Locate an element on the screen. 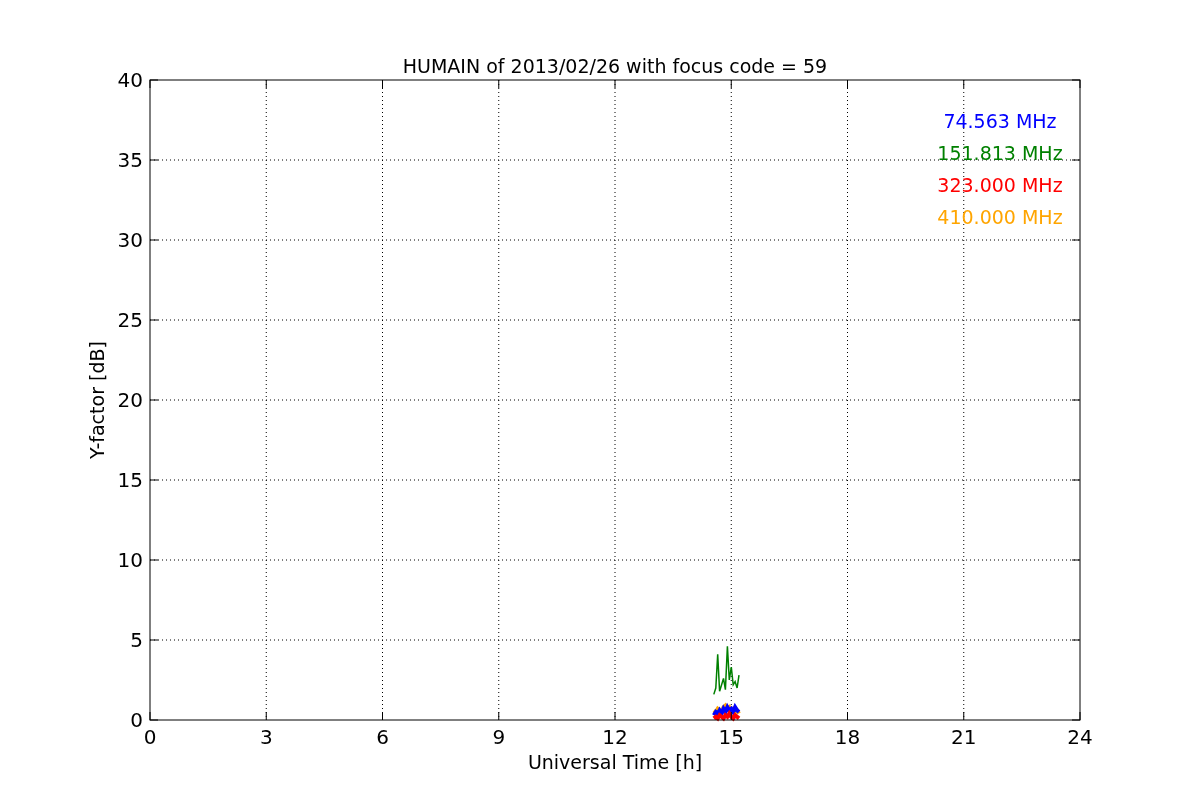 The image size is (1200, 800). y-tick-label: 40 is located at coordinates (130, 80).